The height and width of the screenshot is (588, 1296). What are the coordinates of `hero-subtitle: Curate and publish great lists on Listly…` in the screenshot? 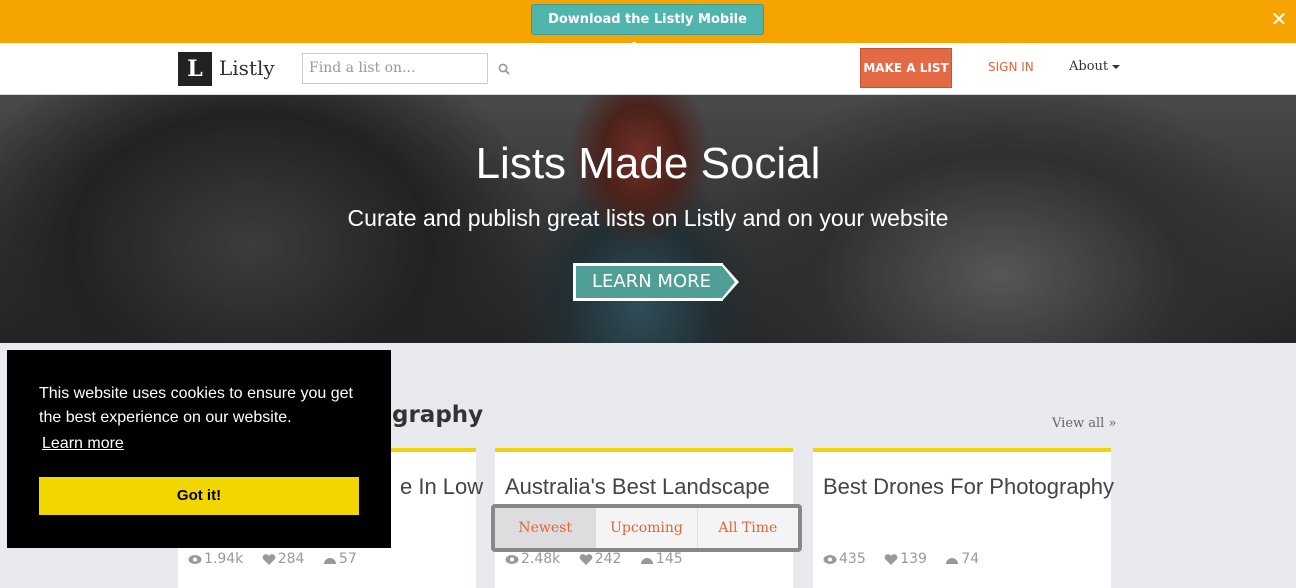 It's located at (648, 218).